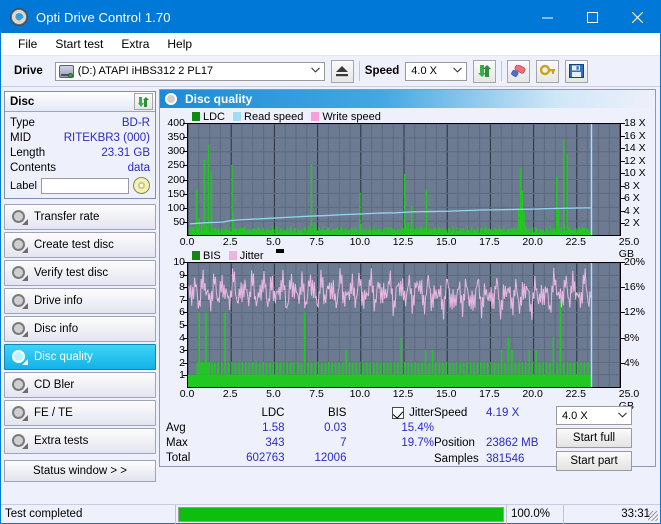  Describe the element at coordinates (84, 185) in the screenshot. I see `disc-label-input` at that location.